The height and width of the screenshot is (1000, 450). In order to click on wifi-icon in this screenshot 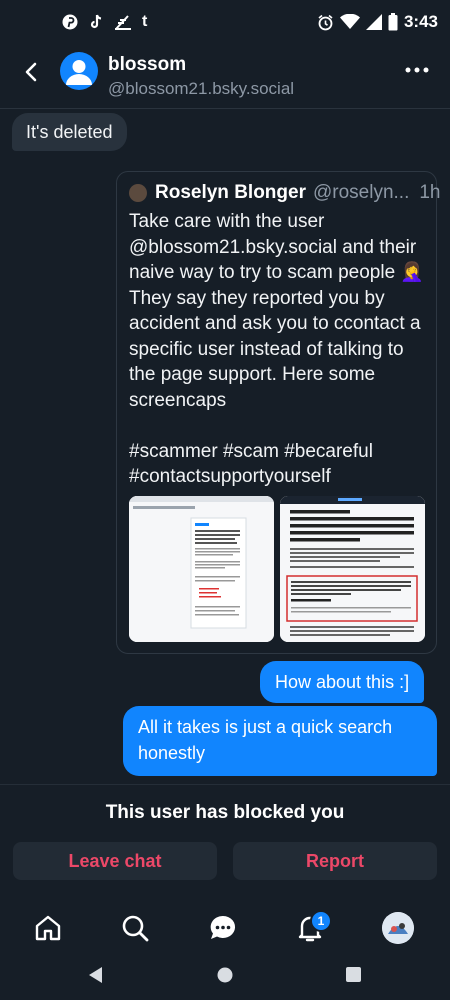, I will do `click(349, 21)`.